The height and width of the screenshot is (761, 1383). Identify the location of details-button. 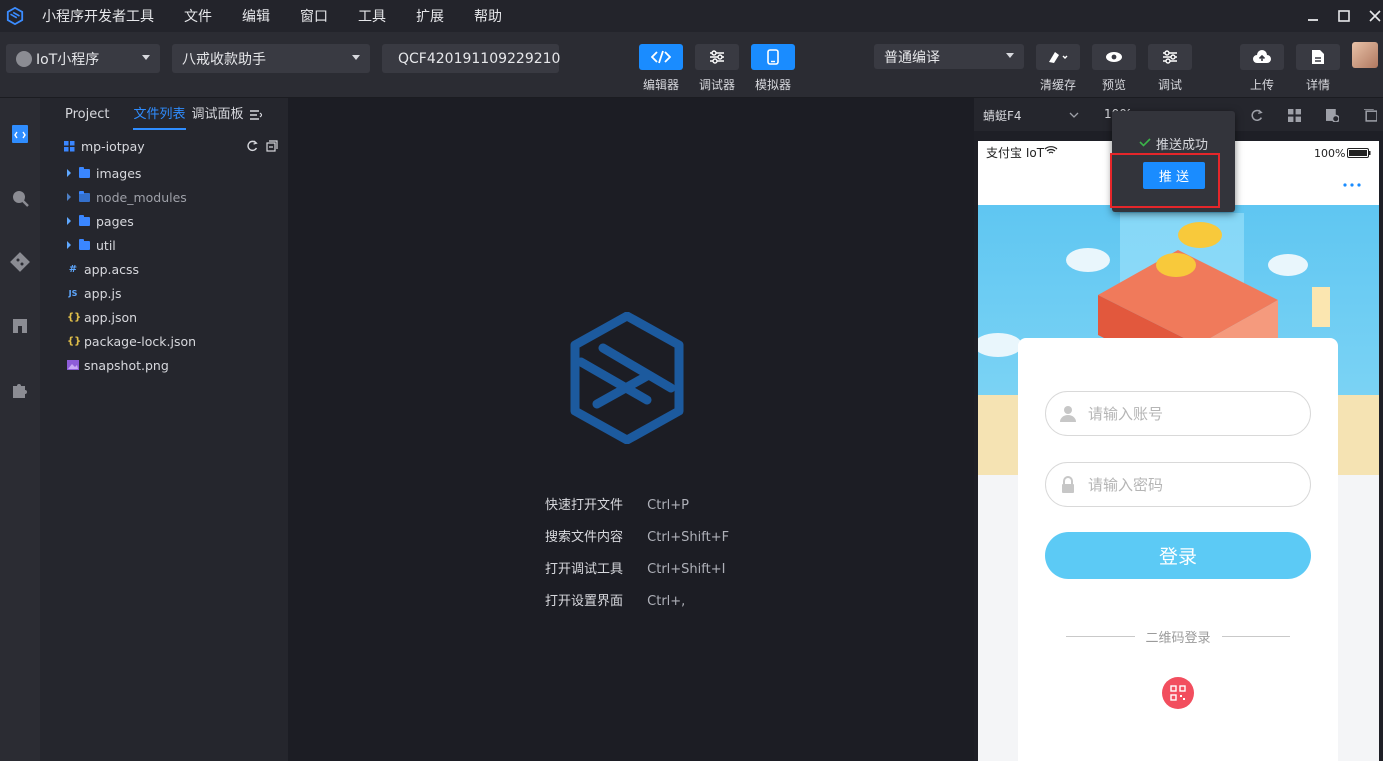
(1318, 57).